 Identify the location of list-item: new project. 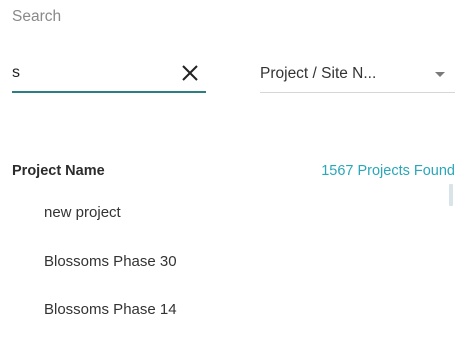
(82, 212).